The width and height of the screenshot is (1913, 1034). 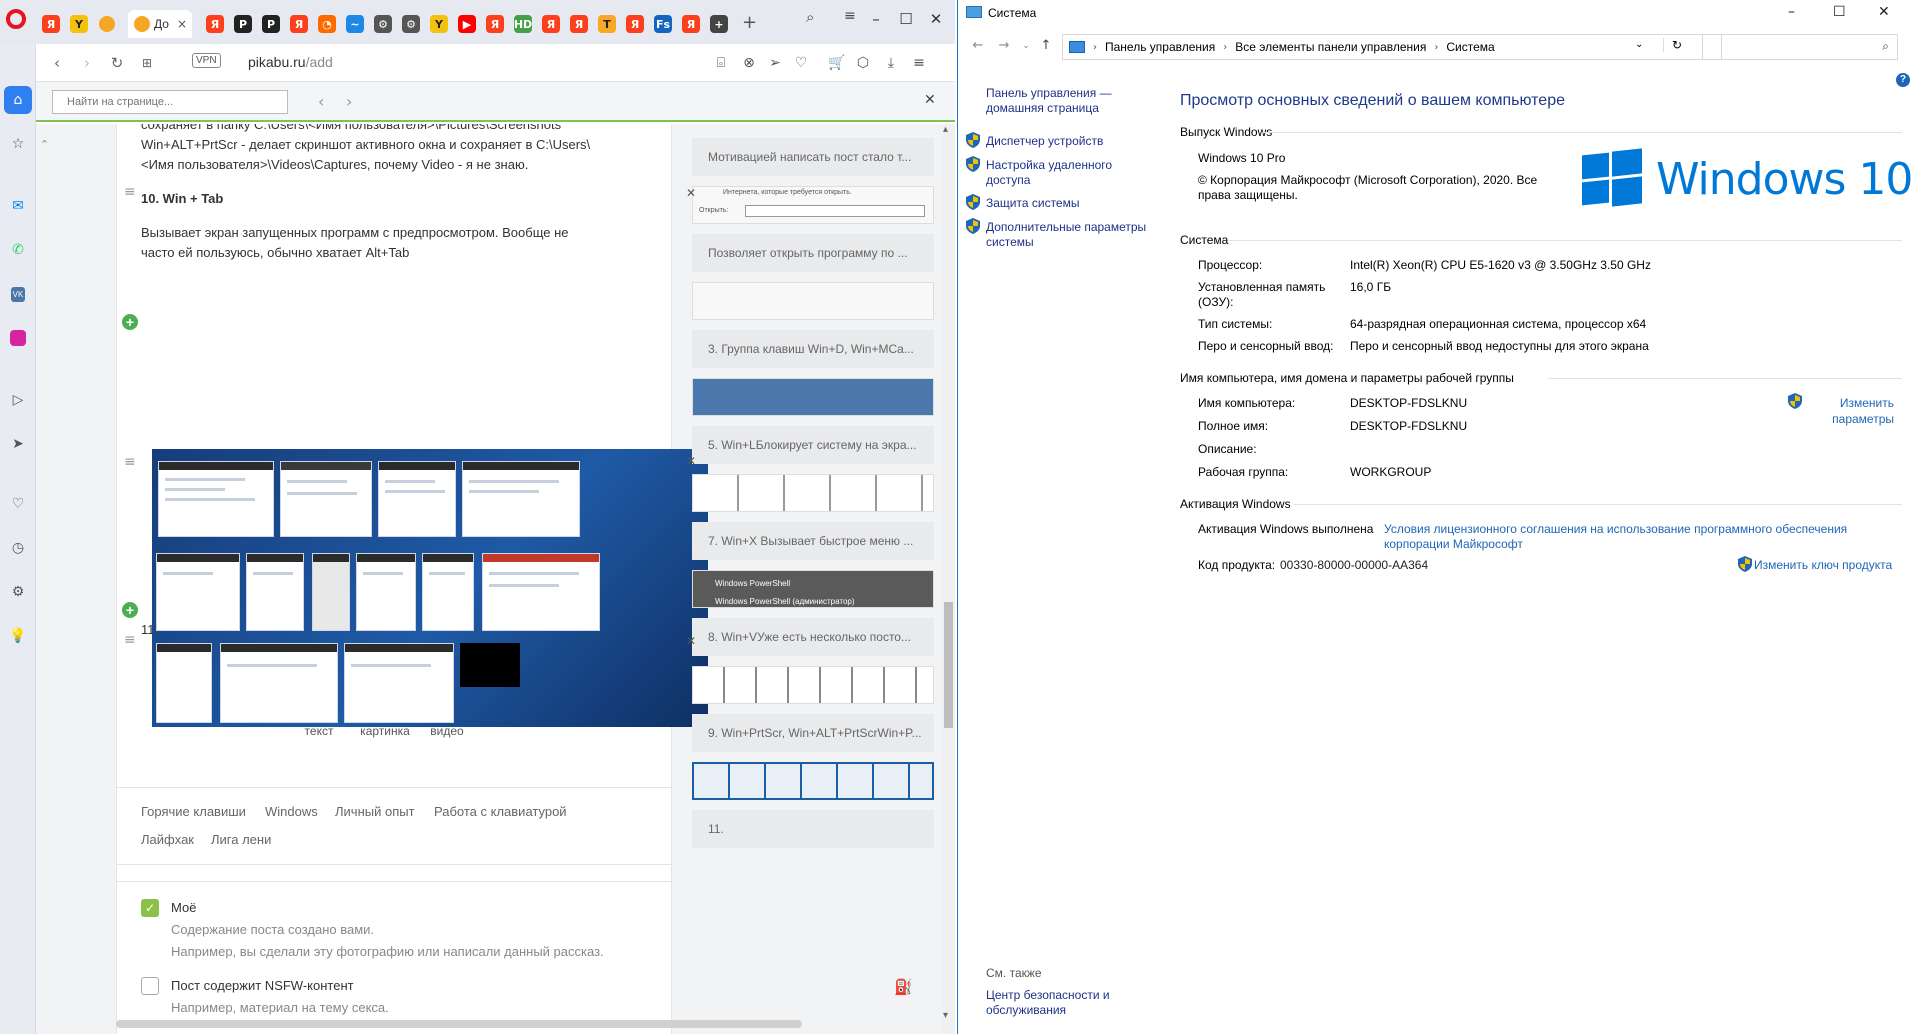 I want to click on back-icon: ‹, so click(x=57, y=63).